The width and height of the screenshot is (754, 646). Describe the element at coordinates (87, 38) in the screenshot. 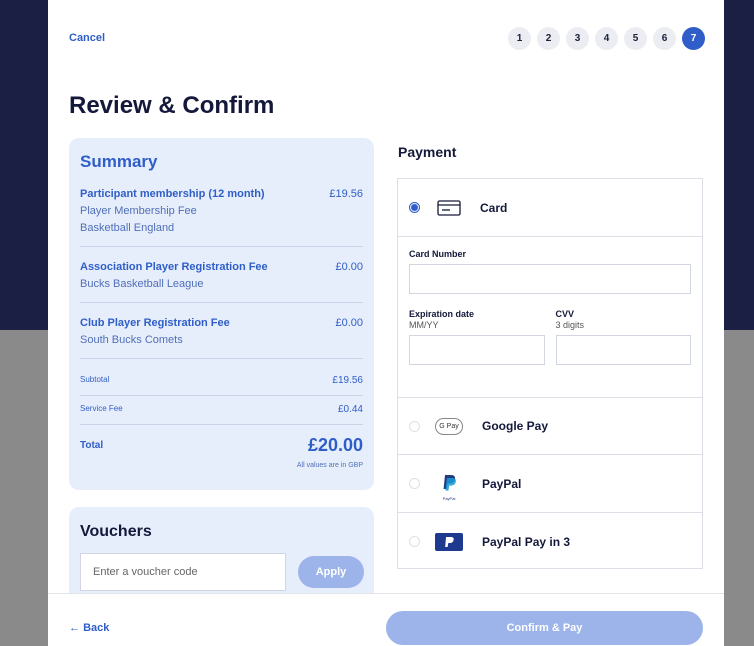

I see `cancel-link: Cancel` at that location.